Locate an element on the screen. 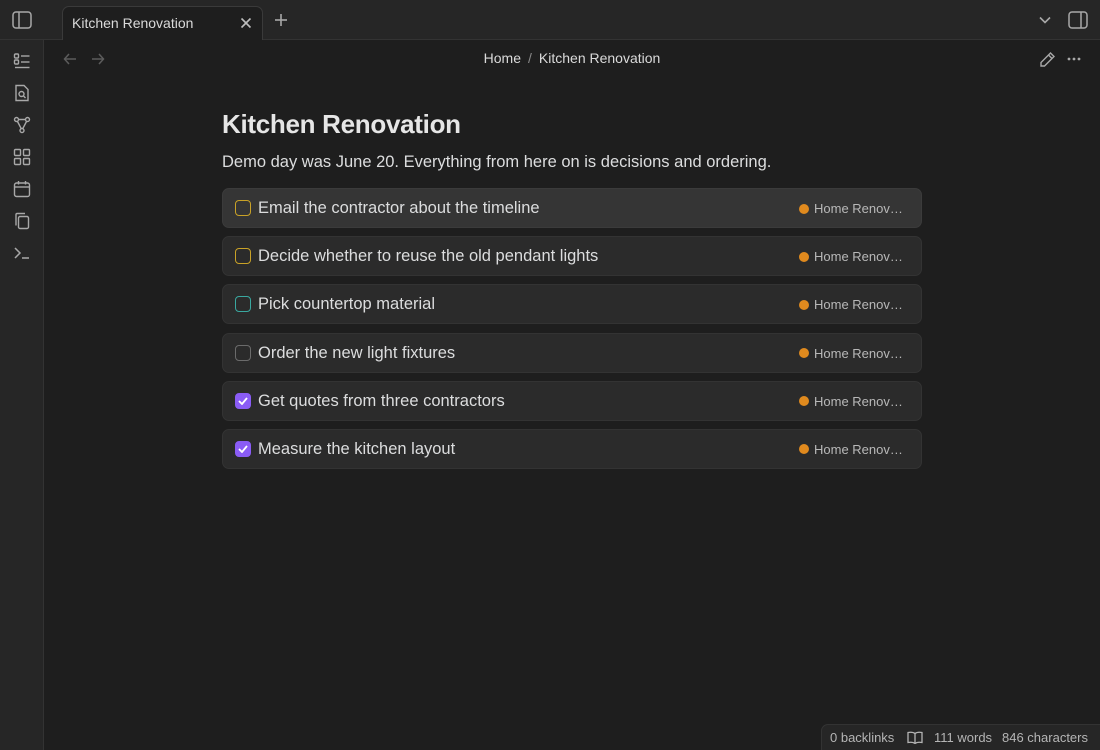  ribbon is located at coordinates (22, 395).